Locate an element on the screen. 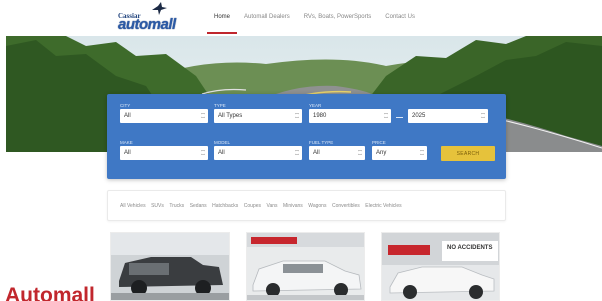  year-label: YEAR is located at coordinates (315, 105).